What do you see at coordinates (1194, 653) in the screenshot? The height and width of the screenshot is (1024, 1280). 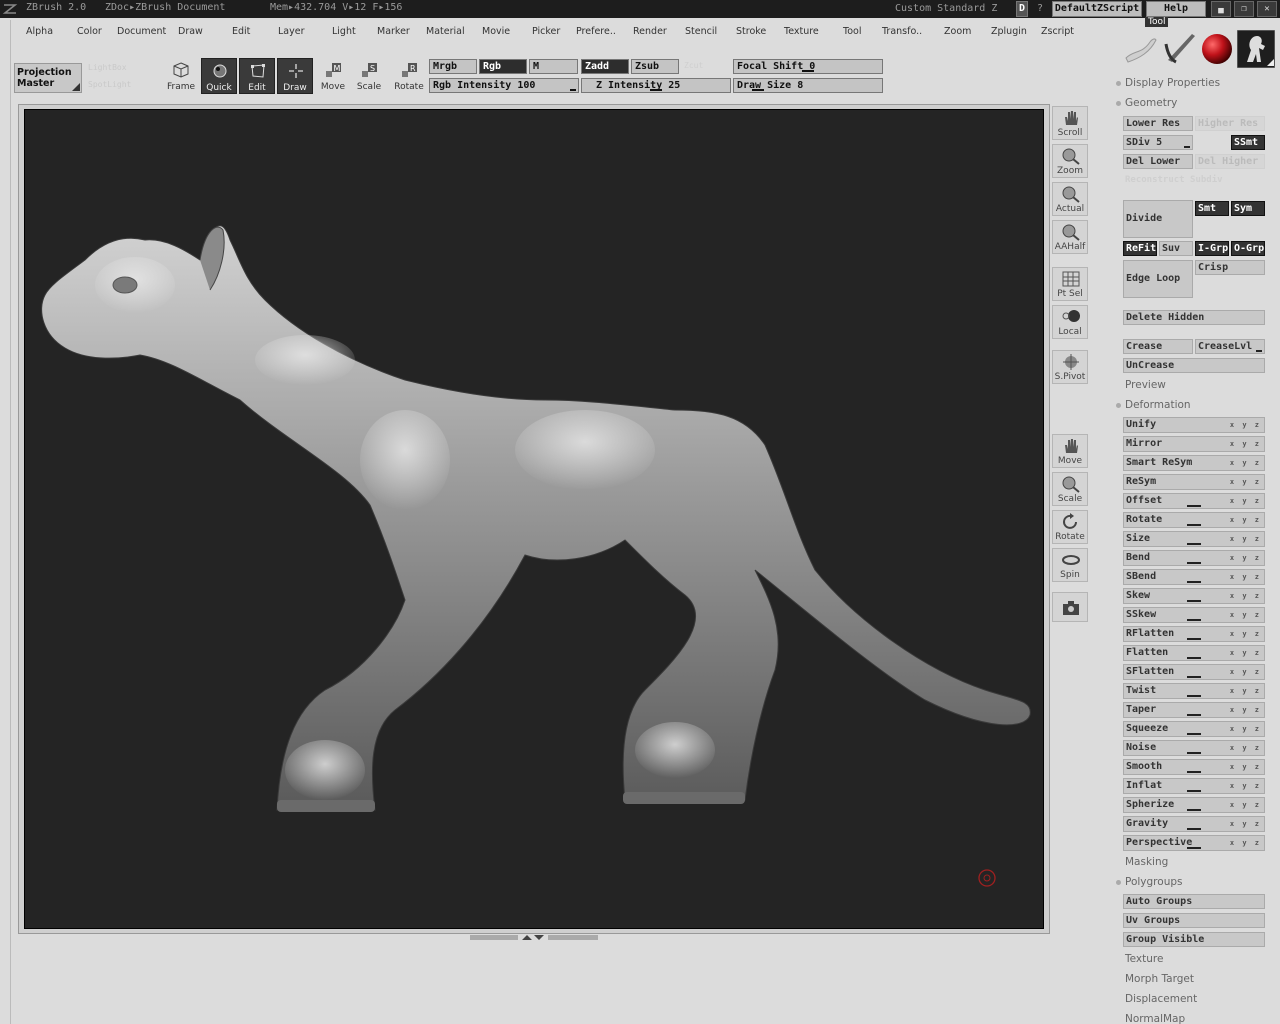 I see `deform-flatten-slider: Flatten x y z` at bounding box center [1194, 653].